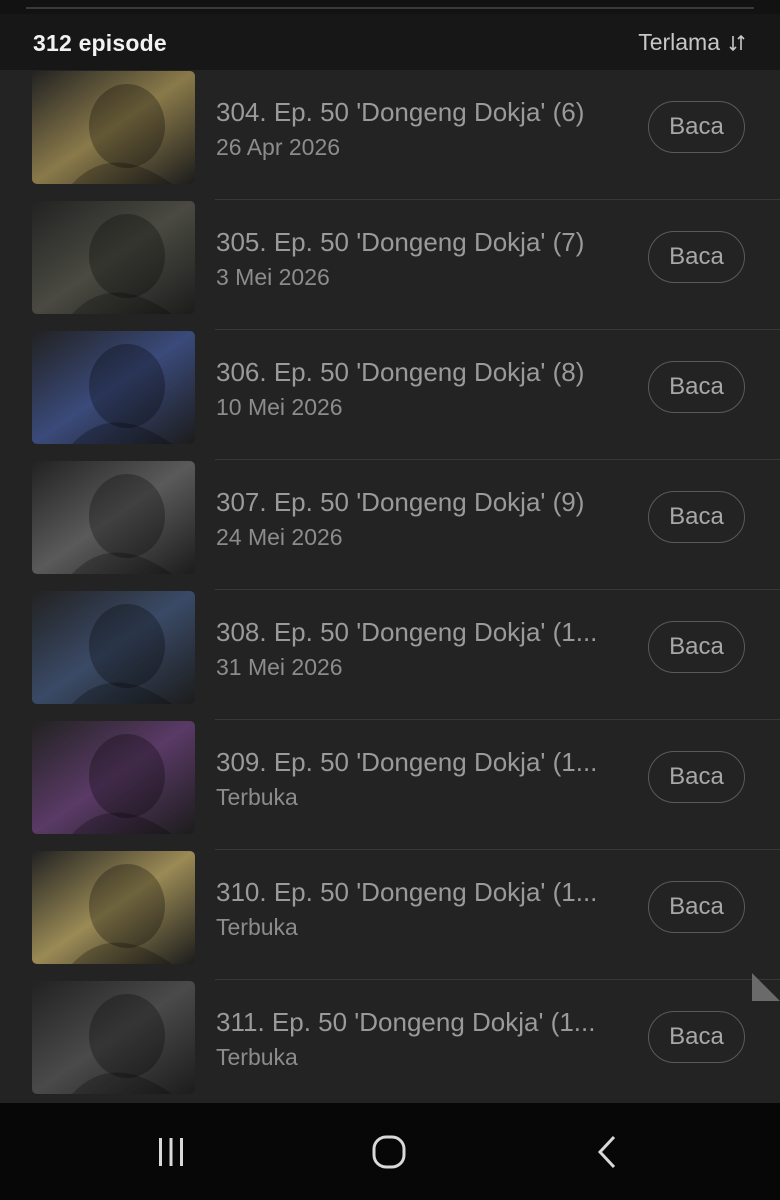  I want to click on episode-title: 305. Ep. 50 'Dongeng Dokja' (7), so click(400, 242).